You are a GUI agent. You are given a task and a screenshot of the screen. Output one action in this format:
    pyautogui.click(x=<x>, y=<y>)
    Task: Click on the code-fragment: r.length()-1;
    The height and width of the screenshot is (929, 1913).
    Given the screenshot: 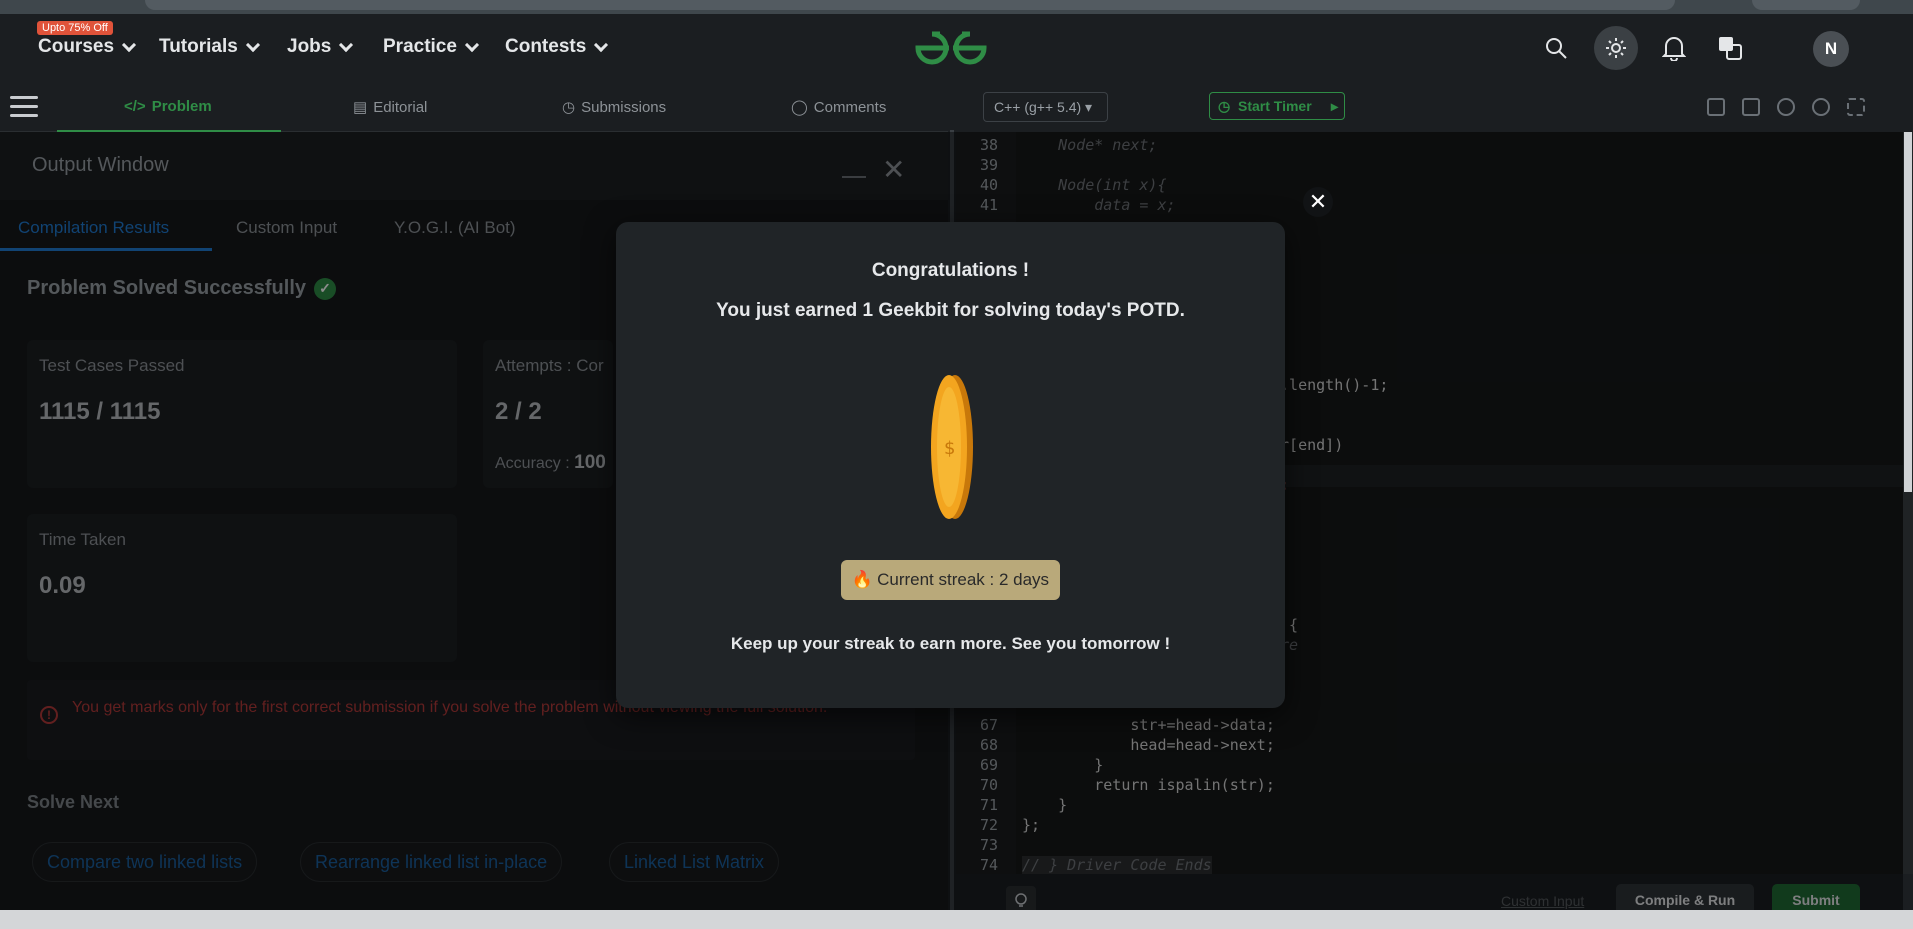 What is the action you would take?
    pyautogui.click(x=1330, y=385)
    